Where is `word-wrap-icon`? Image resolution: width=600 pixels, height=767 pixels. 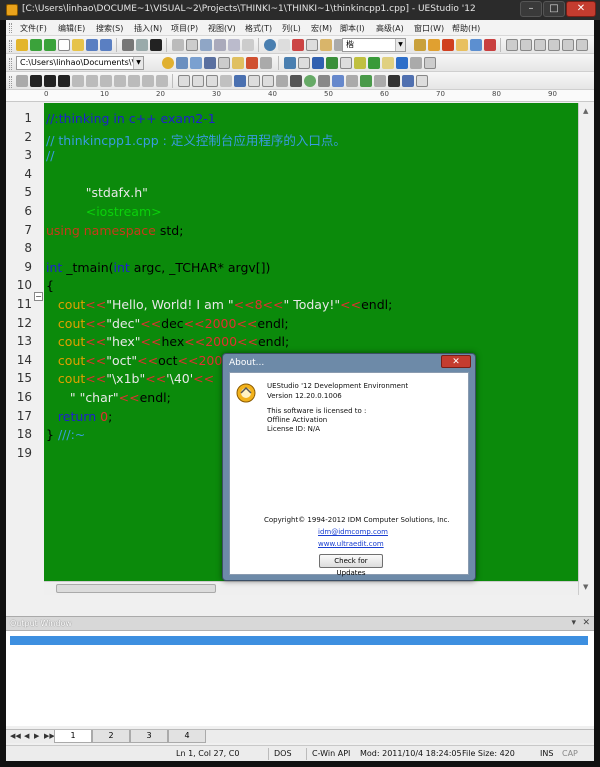 word-wrap-icon is located at coordinates (220, 45).